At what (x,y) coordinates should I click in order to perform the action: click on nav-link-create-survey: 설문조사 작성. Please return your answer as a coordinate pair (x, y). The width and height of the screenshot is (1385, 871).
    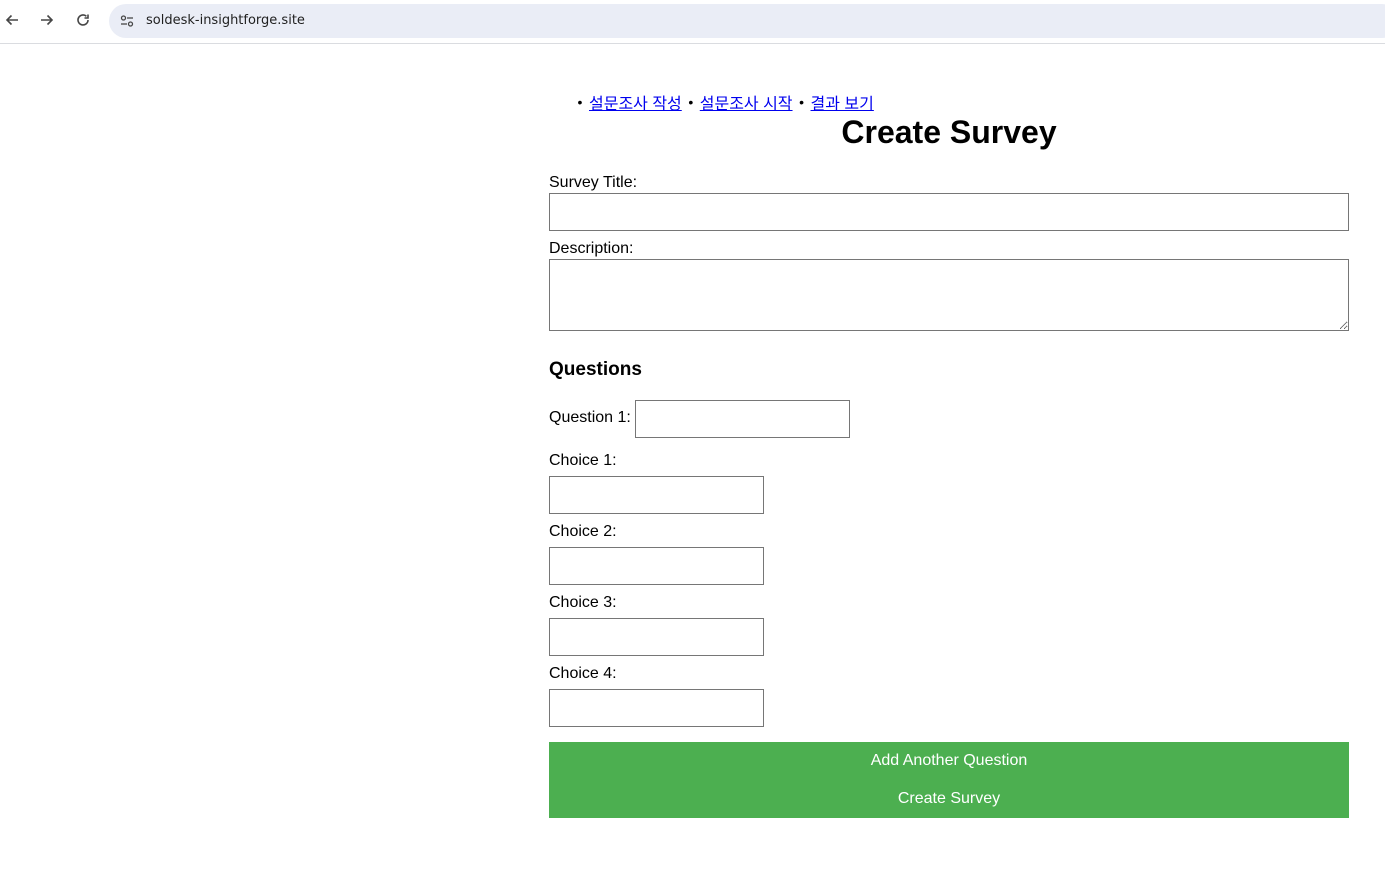
    Looking at the image, I should click on (635, 102).